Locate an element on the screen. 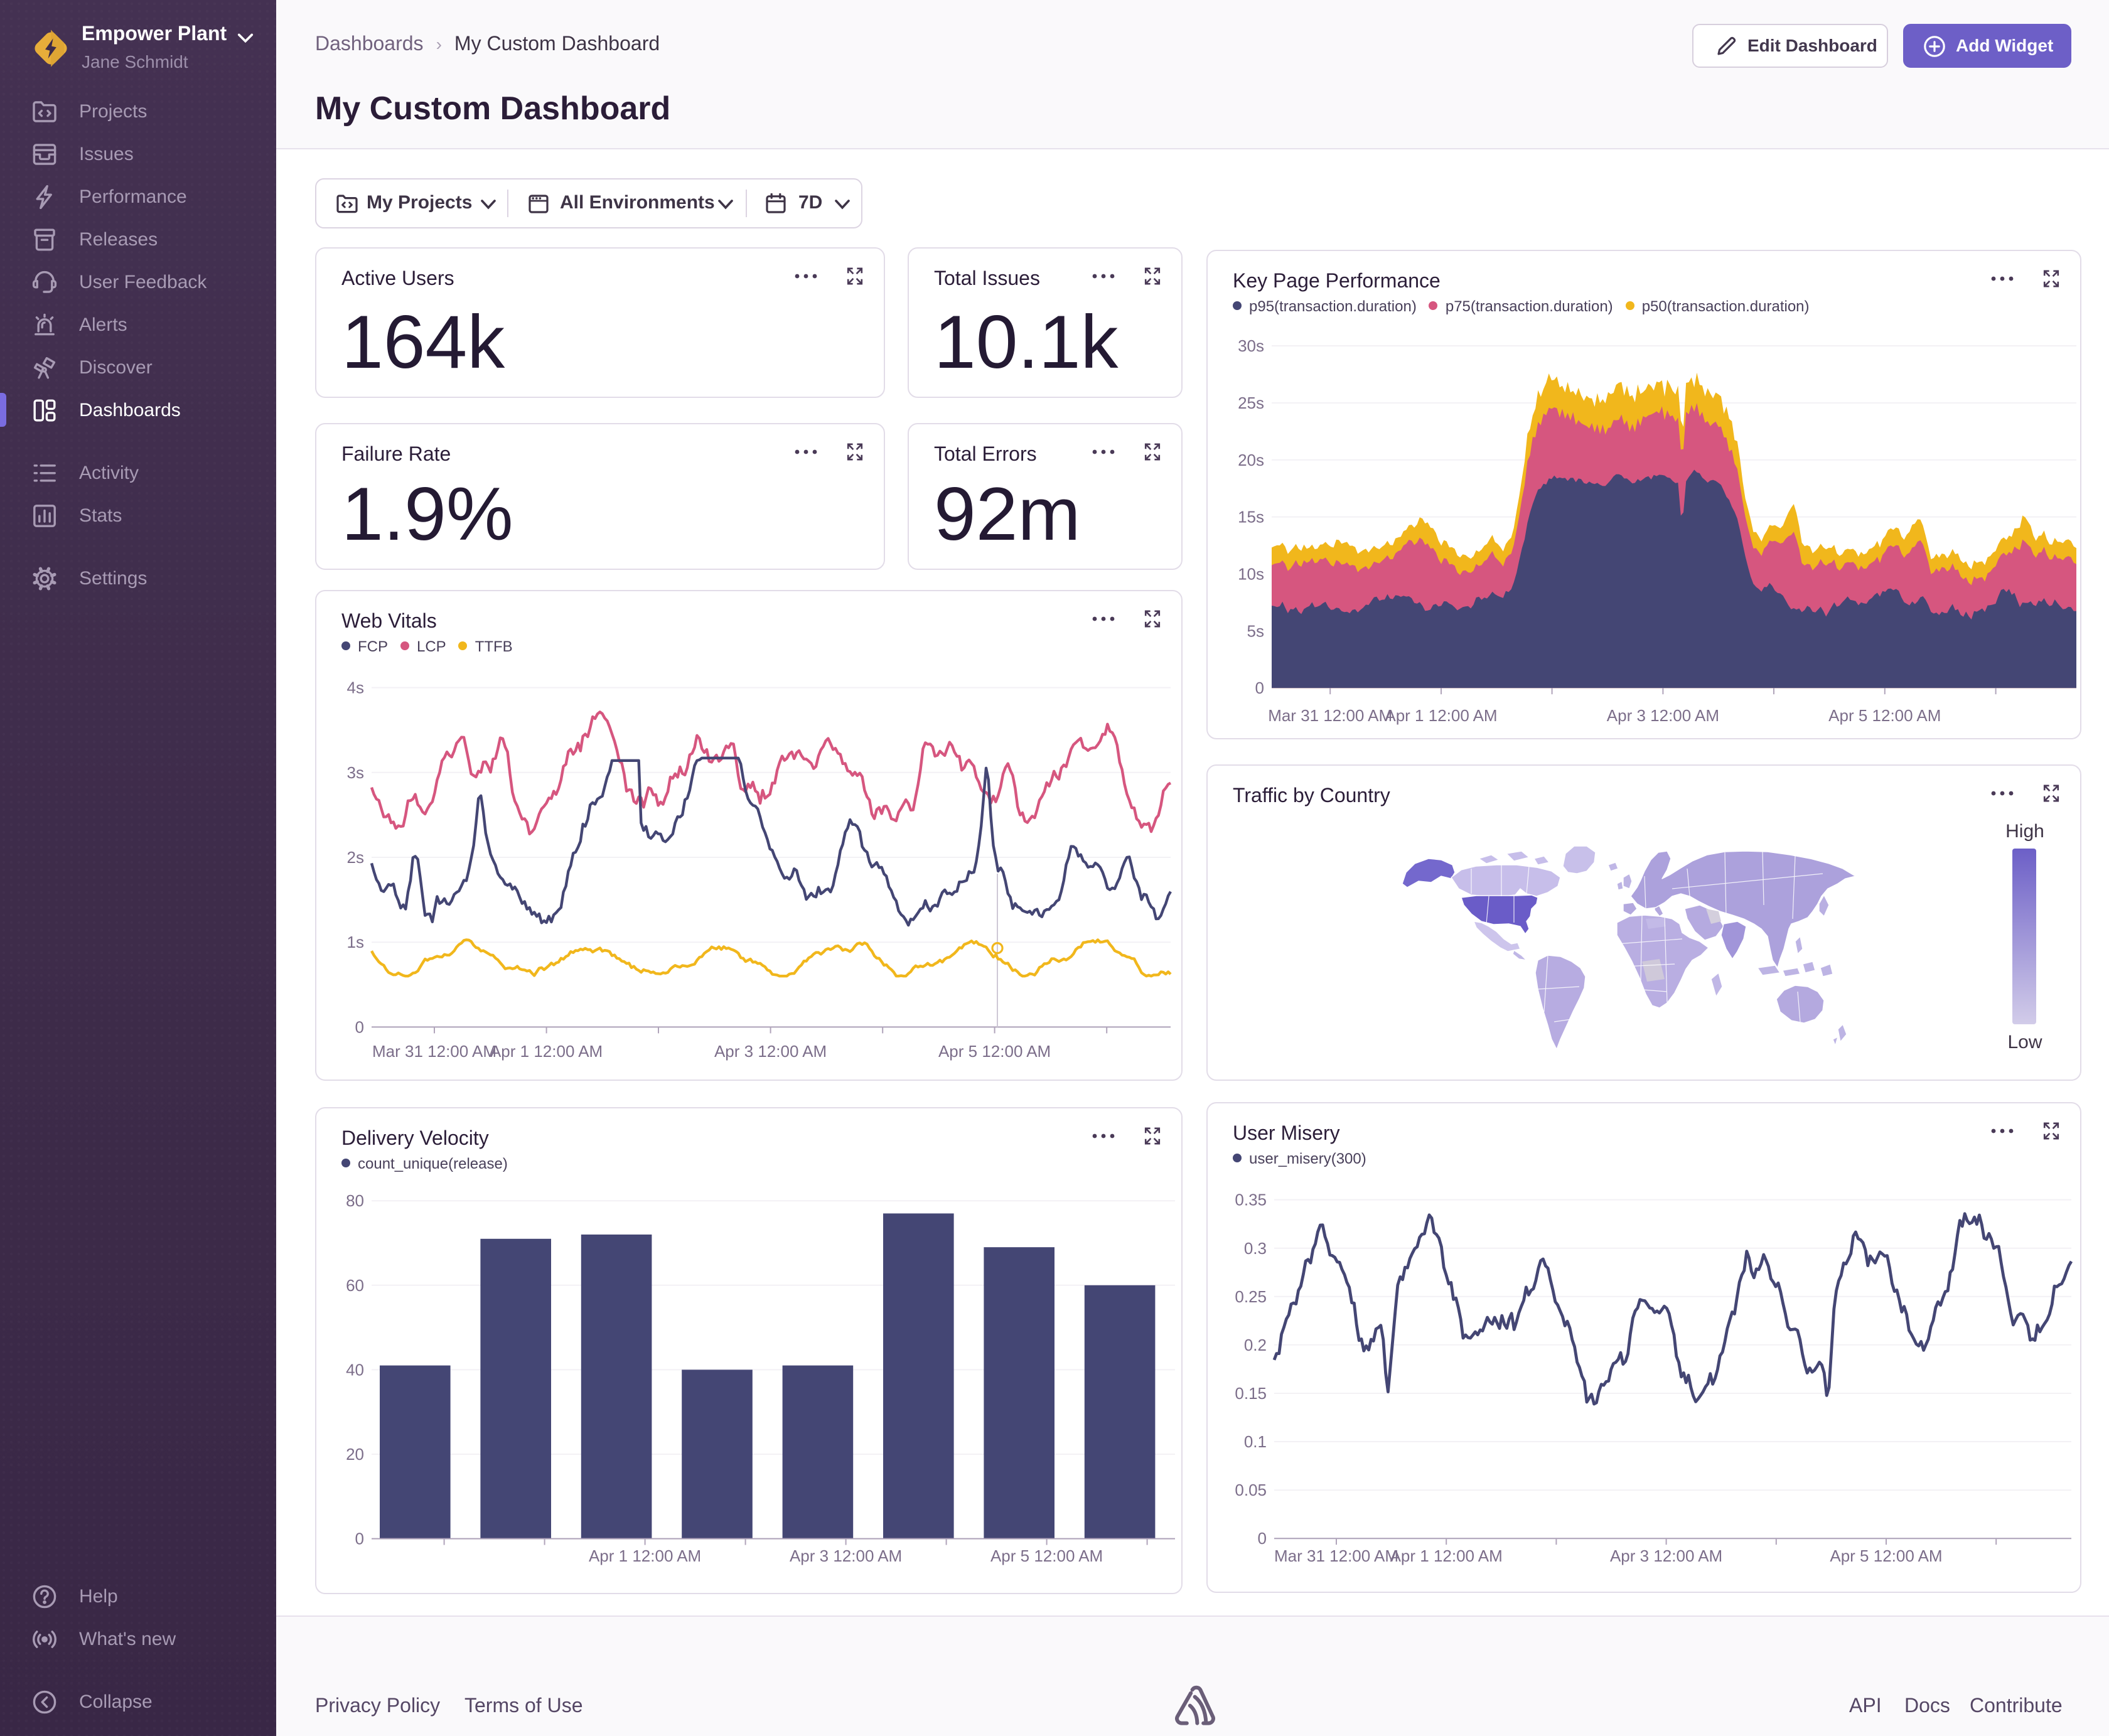  svg-text: 0.3 is located at coordinates (1255, 1248).